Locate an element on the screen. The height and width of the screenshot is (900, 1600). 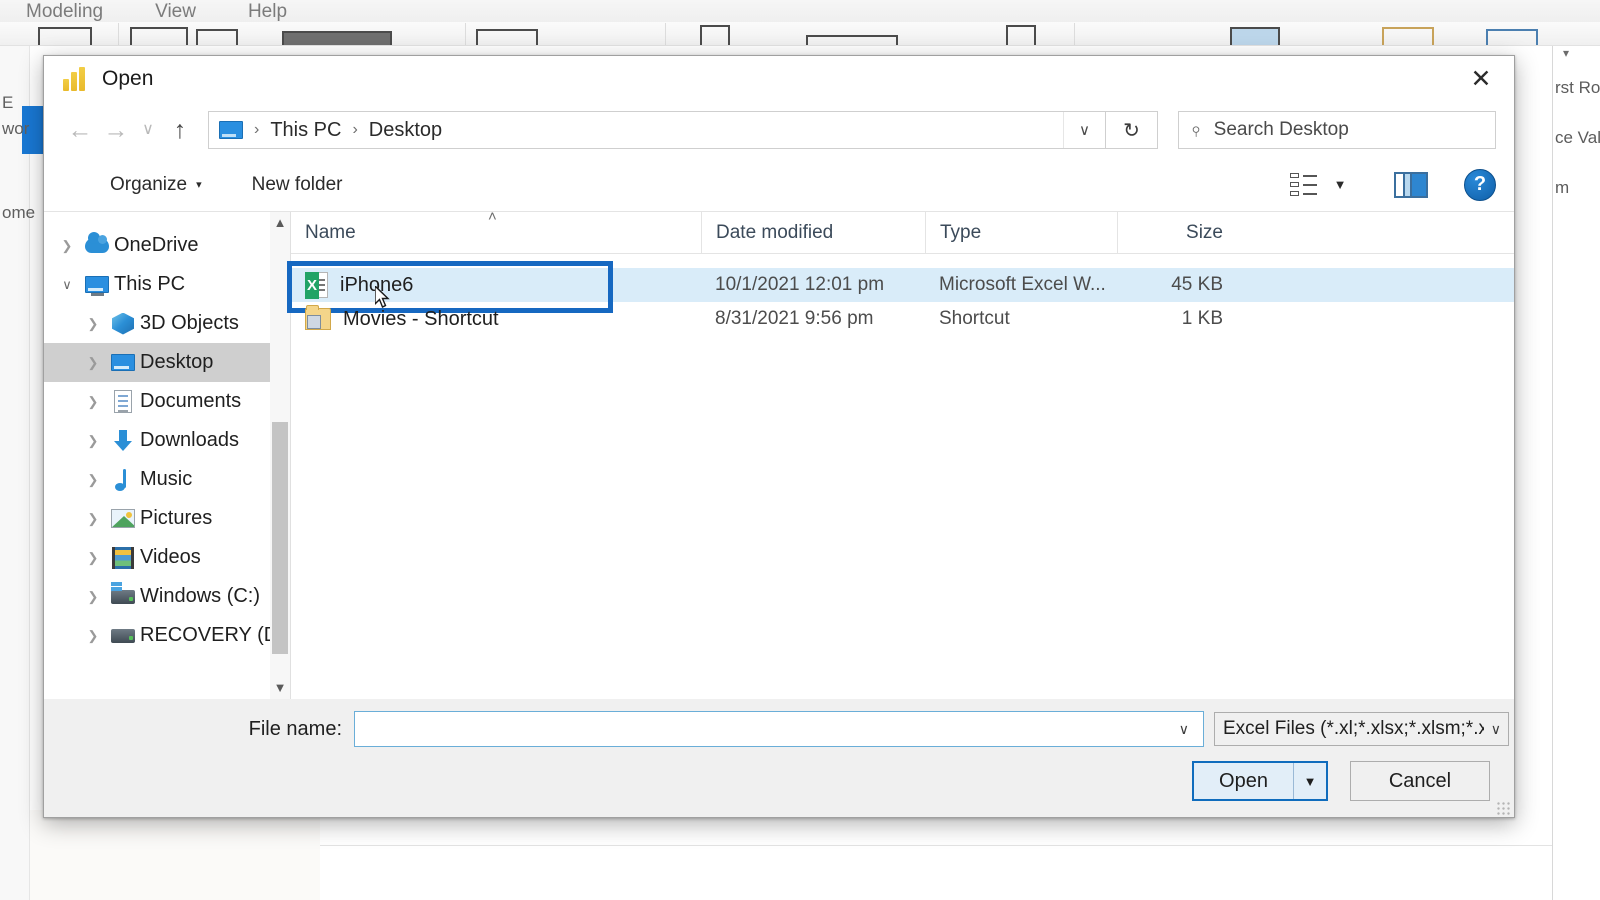
menu-item-modeling: Modeling is located at coordinates (64, 12).